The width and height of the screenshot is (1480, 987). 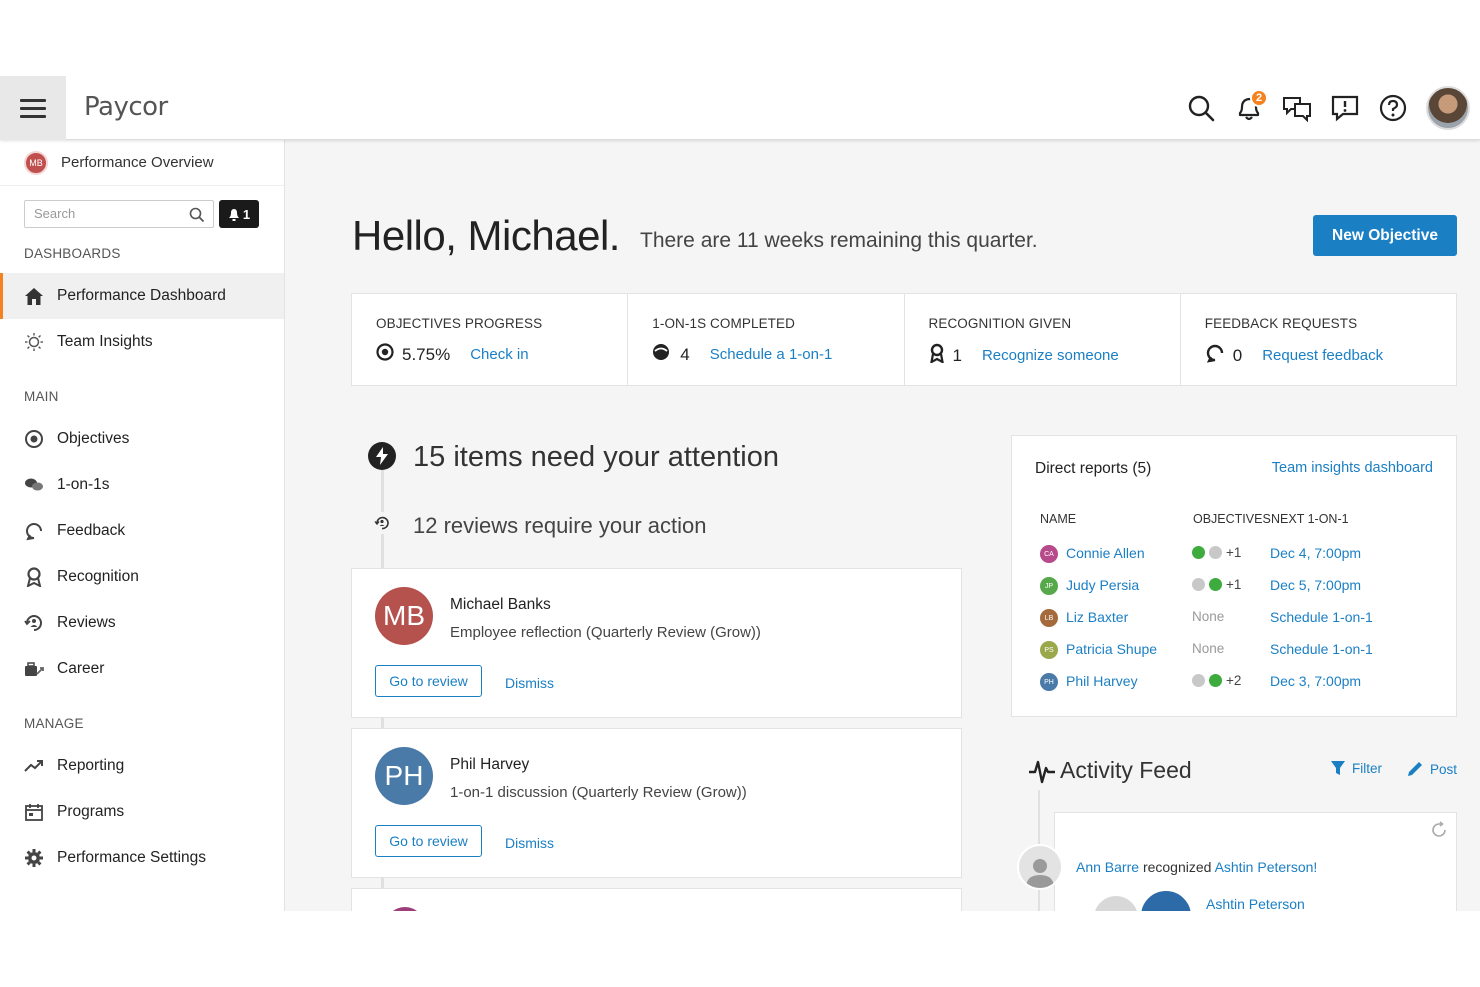 What do you see at coordinates (239, 214) in the screenshot?
I see `alerts-button: 1` at bounding box center [239, 214].